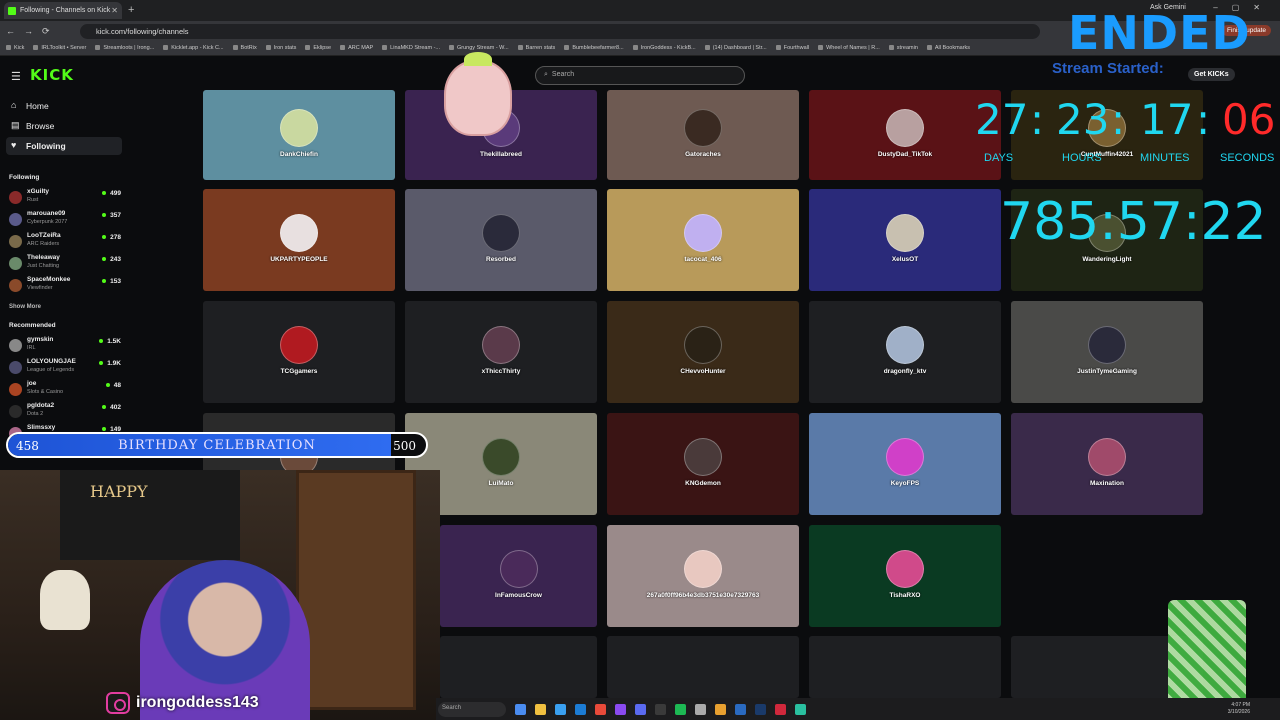 This screenshot has height=720, width=1280. What do you see at coordinates (59, 48) in the screenshot?
I see `bookmark-item: IRLToolkit • Server` at bounding box center [59, 48].